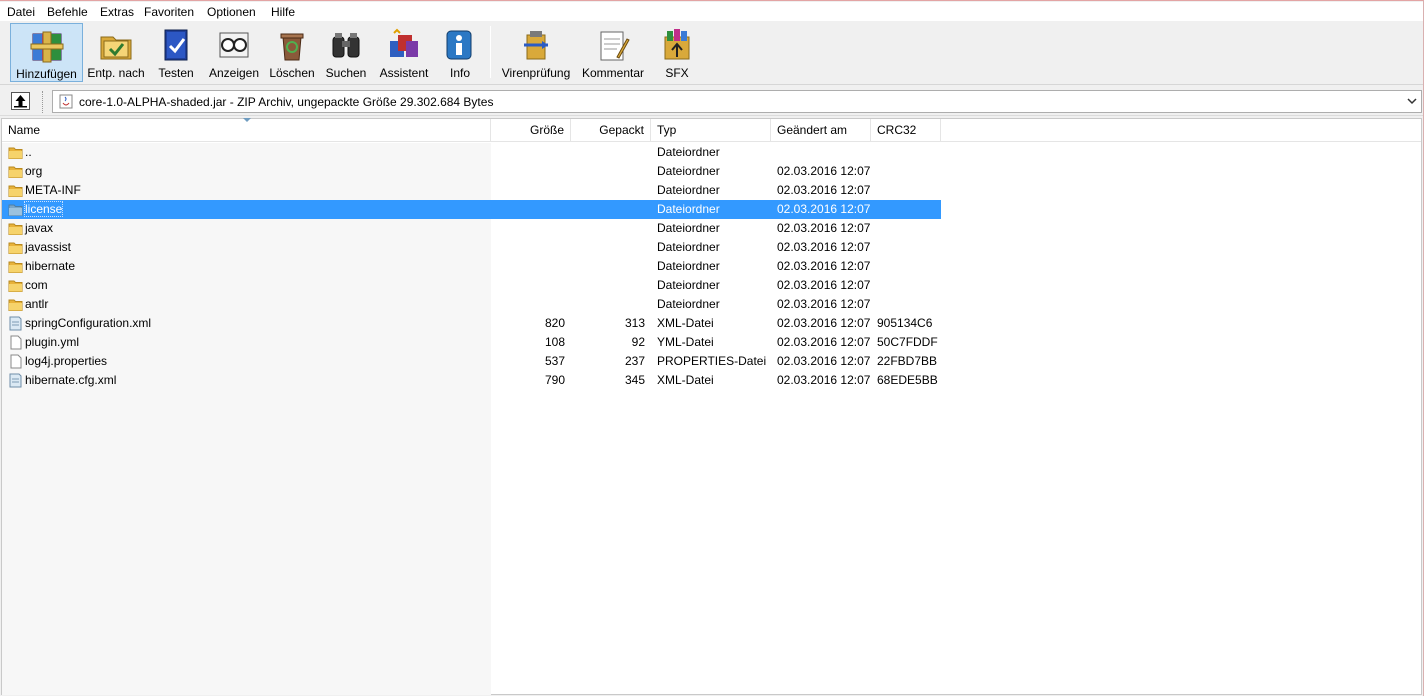 Image resolution: width=1424 pixels, height=696 pixels. What do you see at coordinates (1412, 101) in the screenshot?
I see `chevron-down-icon` at bounding box center [1412, 101].